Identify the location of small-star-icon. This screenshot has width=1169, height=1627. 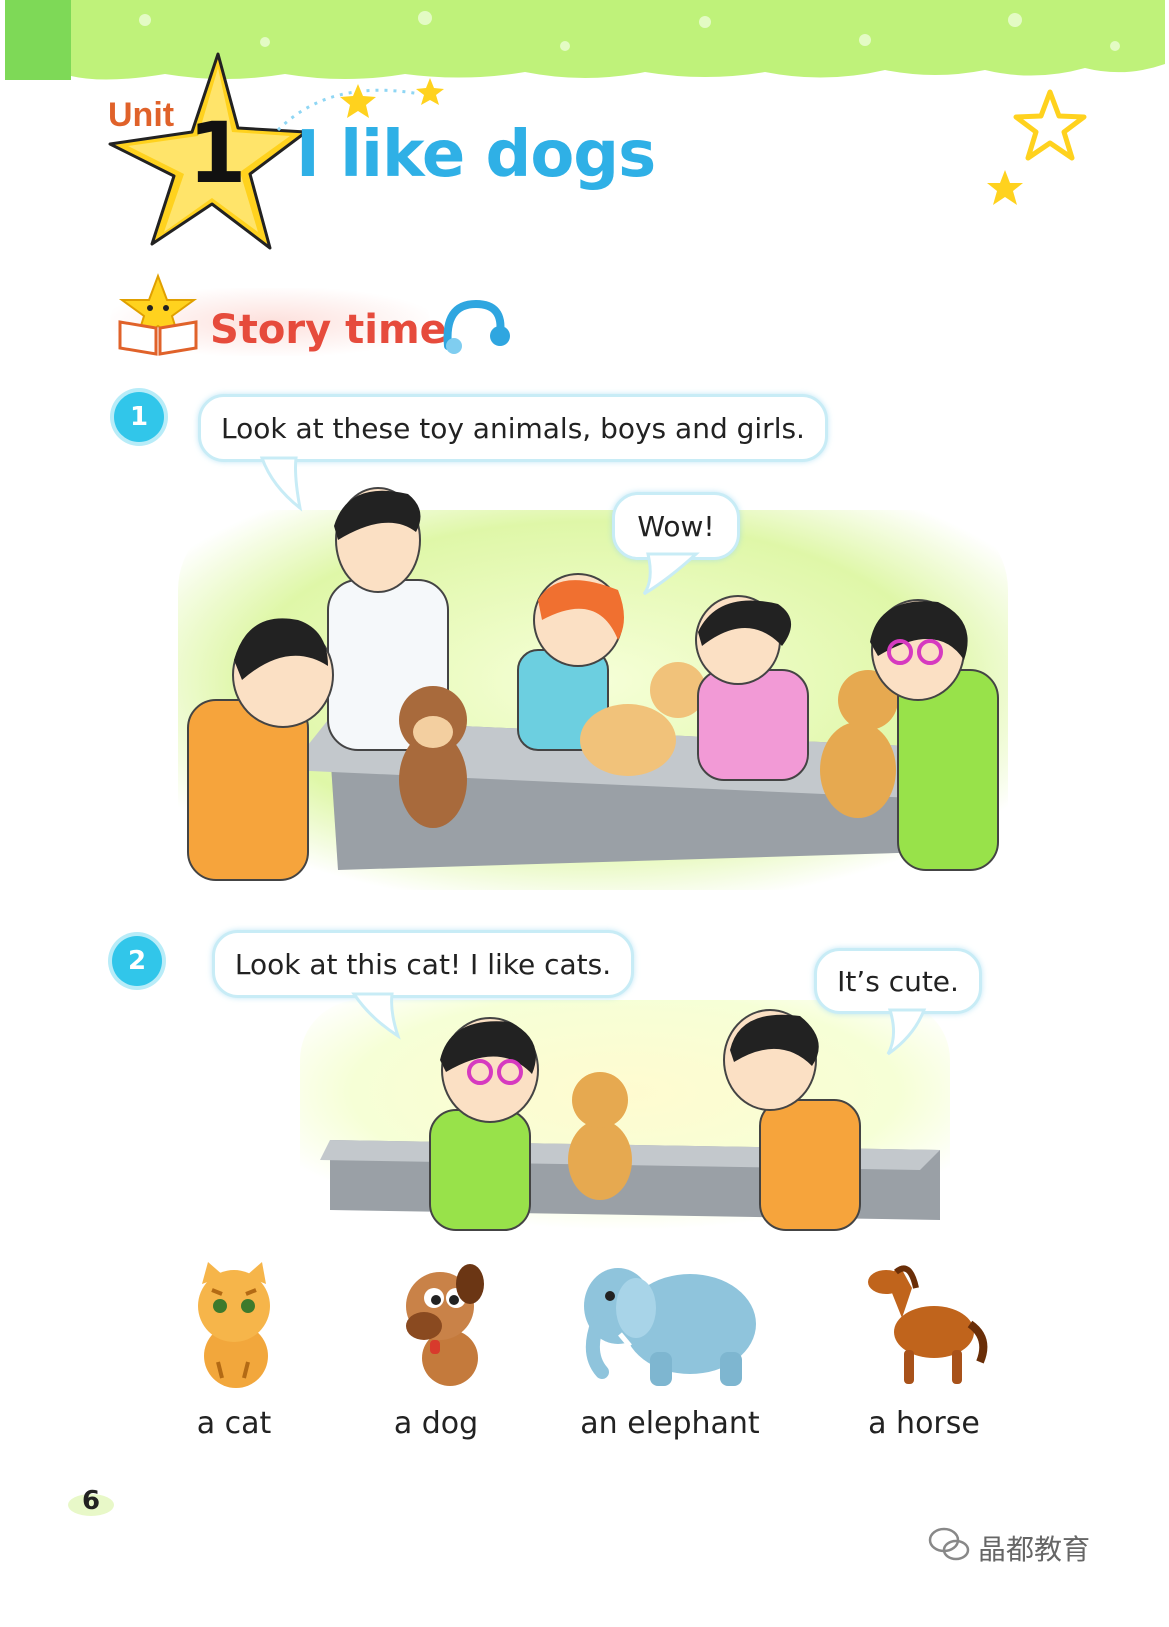
(1005, 187).